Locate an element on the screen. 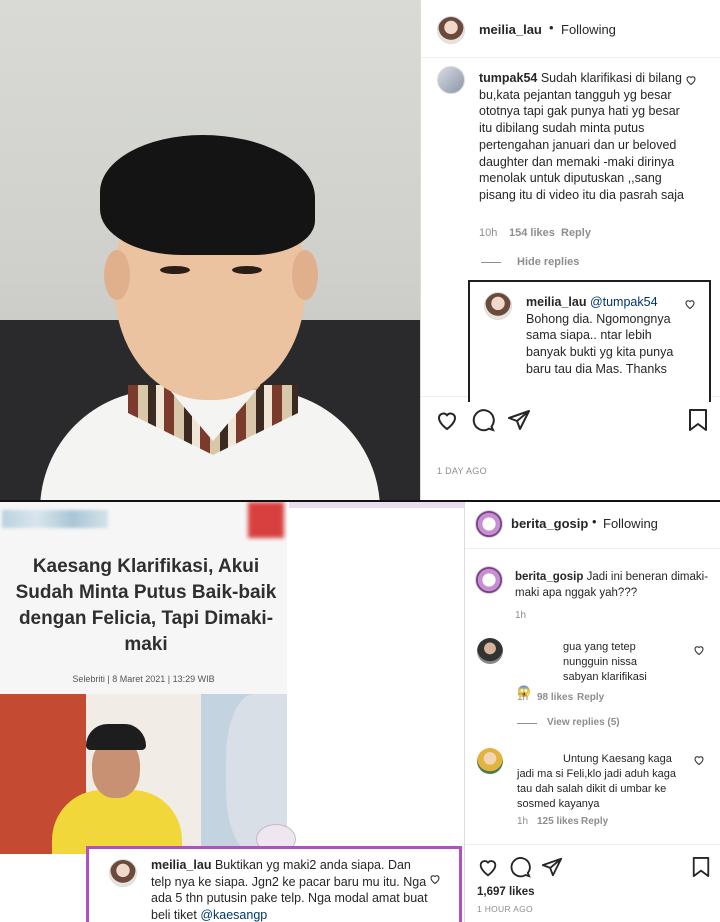 Image resolution: width=720 pixels, height=922 pixels. comment-likes: 154 likes is located at coordinates (532, 233).